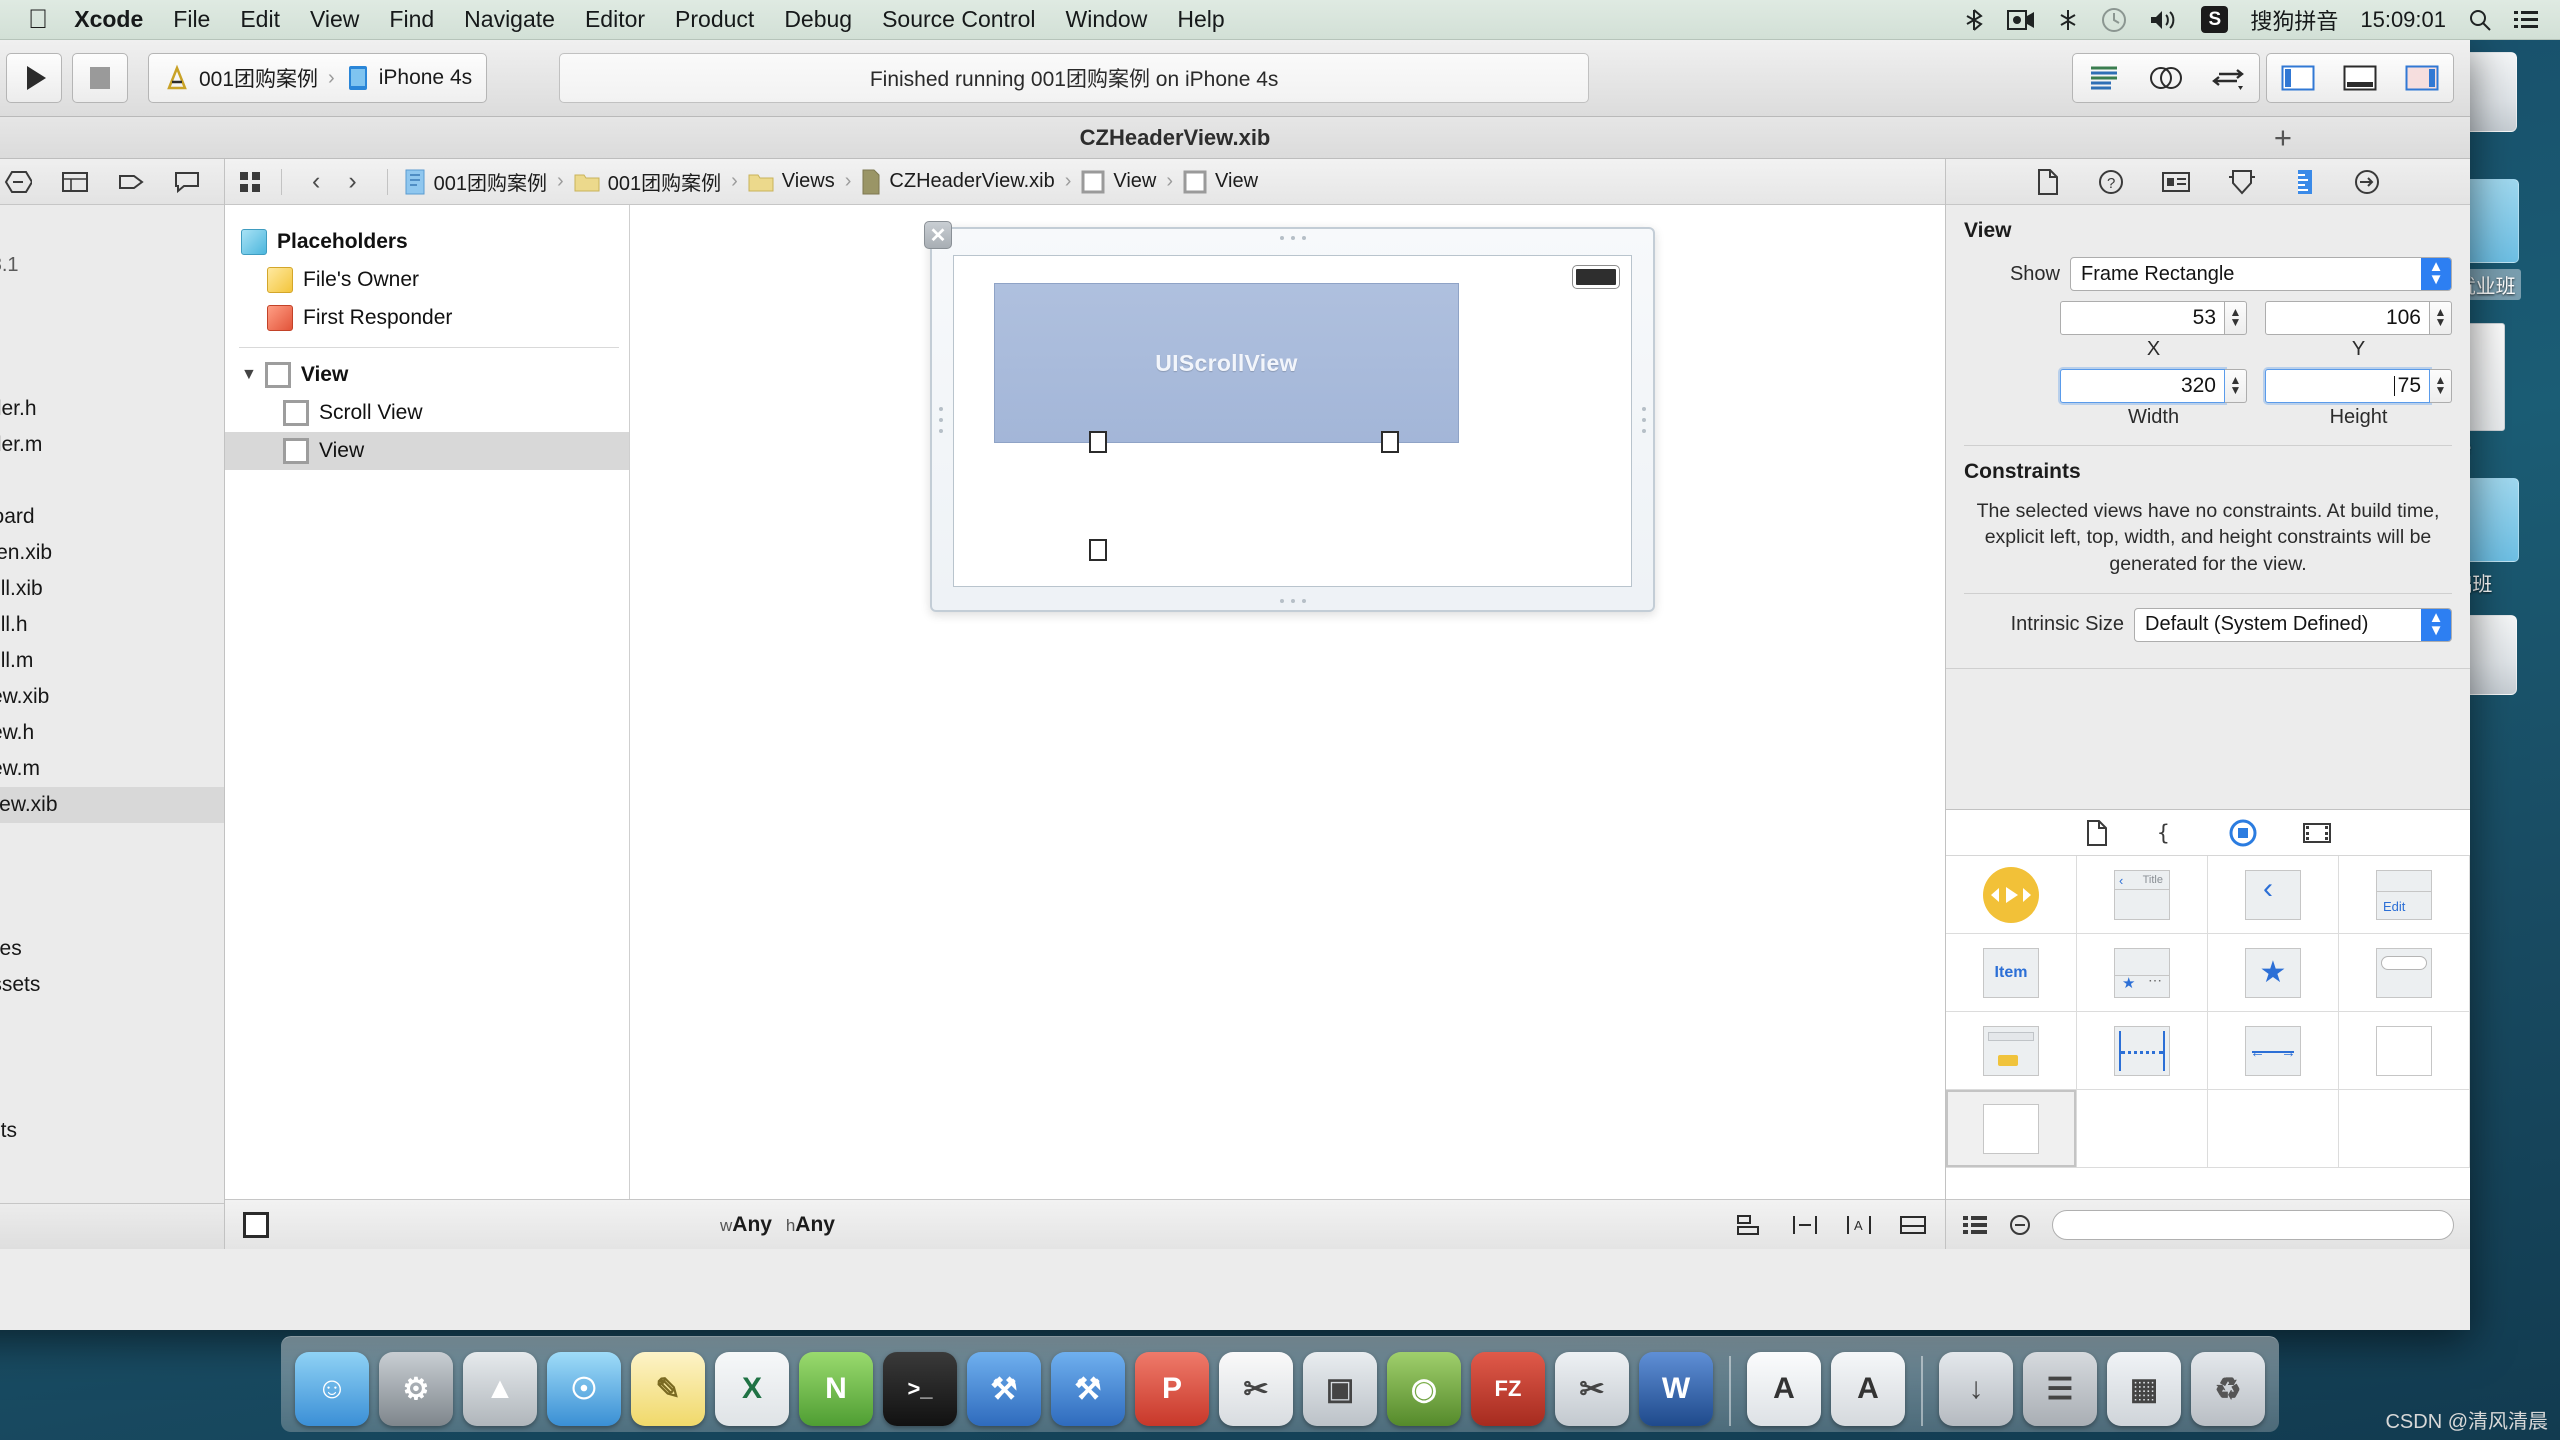 The width and height of the screenshot is (2560, 1440). What do you see at coordinates (1226, 363) in the screenshot?
I see `uiscrollview-object: UIScrollView` at bounding box center [1226, 363].